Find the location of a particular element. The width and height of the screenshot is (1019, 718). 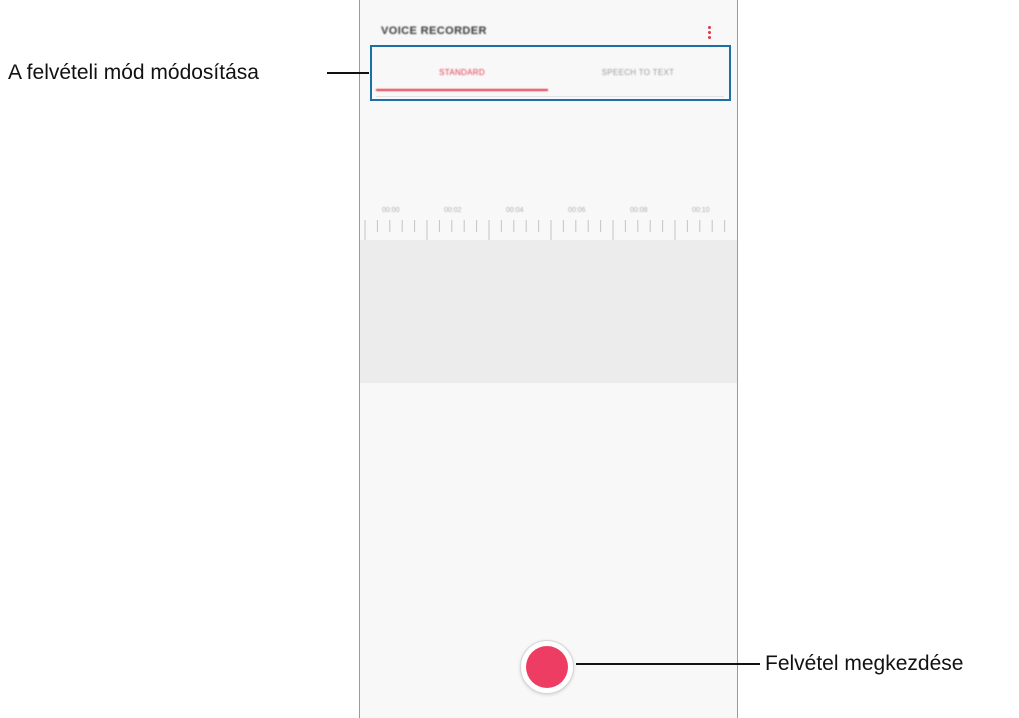

more-options-icon is located at coordinates (709, 34).